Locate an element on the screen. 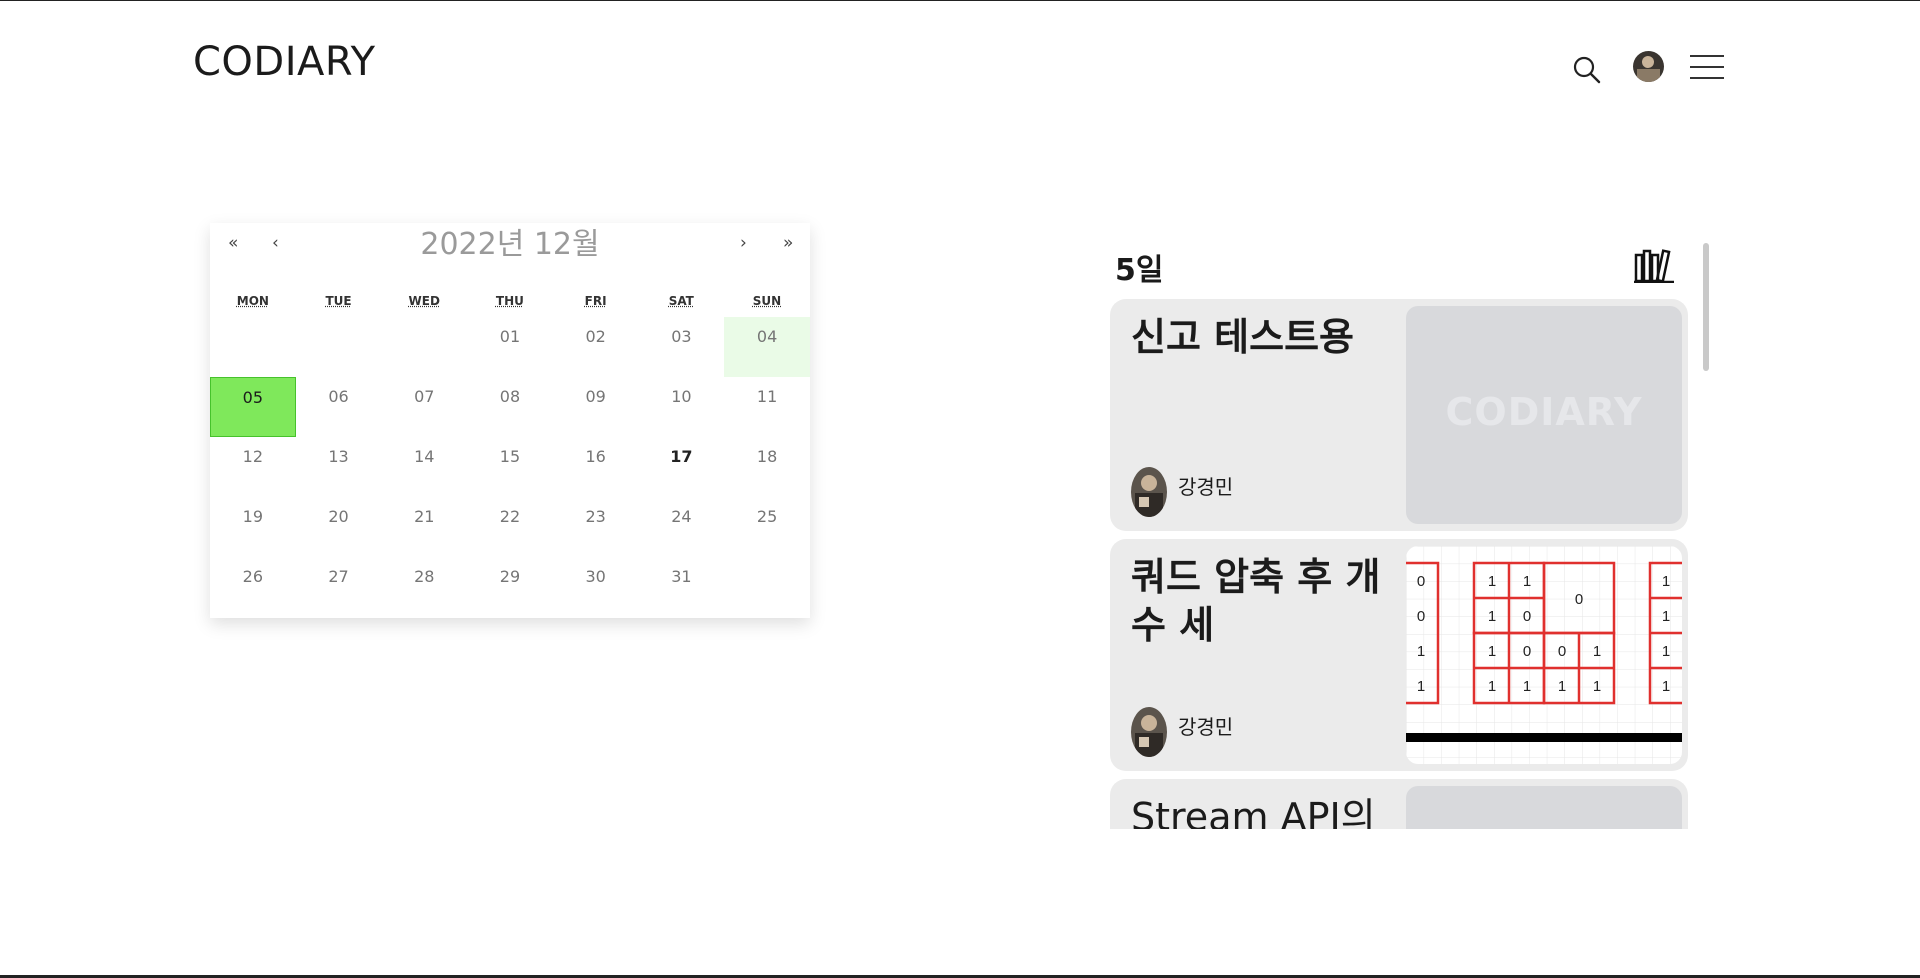  calendar-day: 17 is located at coordinates (682, 467).